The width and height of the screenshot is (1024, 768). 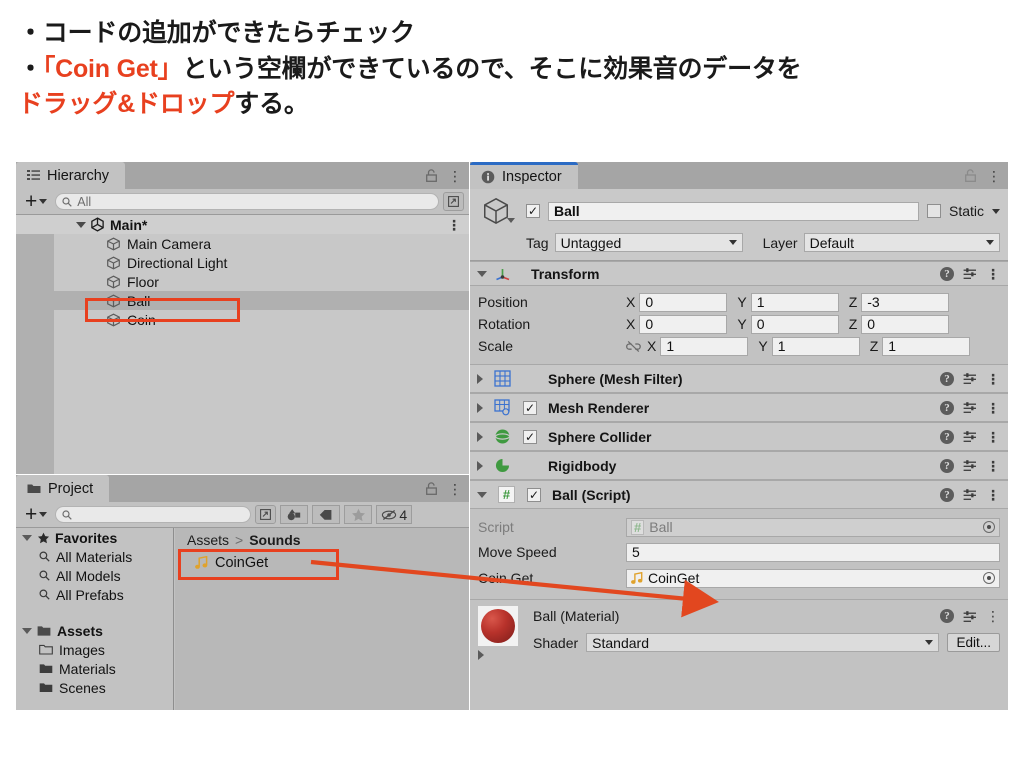 I want to click on hierarchy-add-button: +, so click(x=36, y=201).